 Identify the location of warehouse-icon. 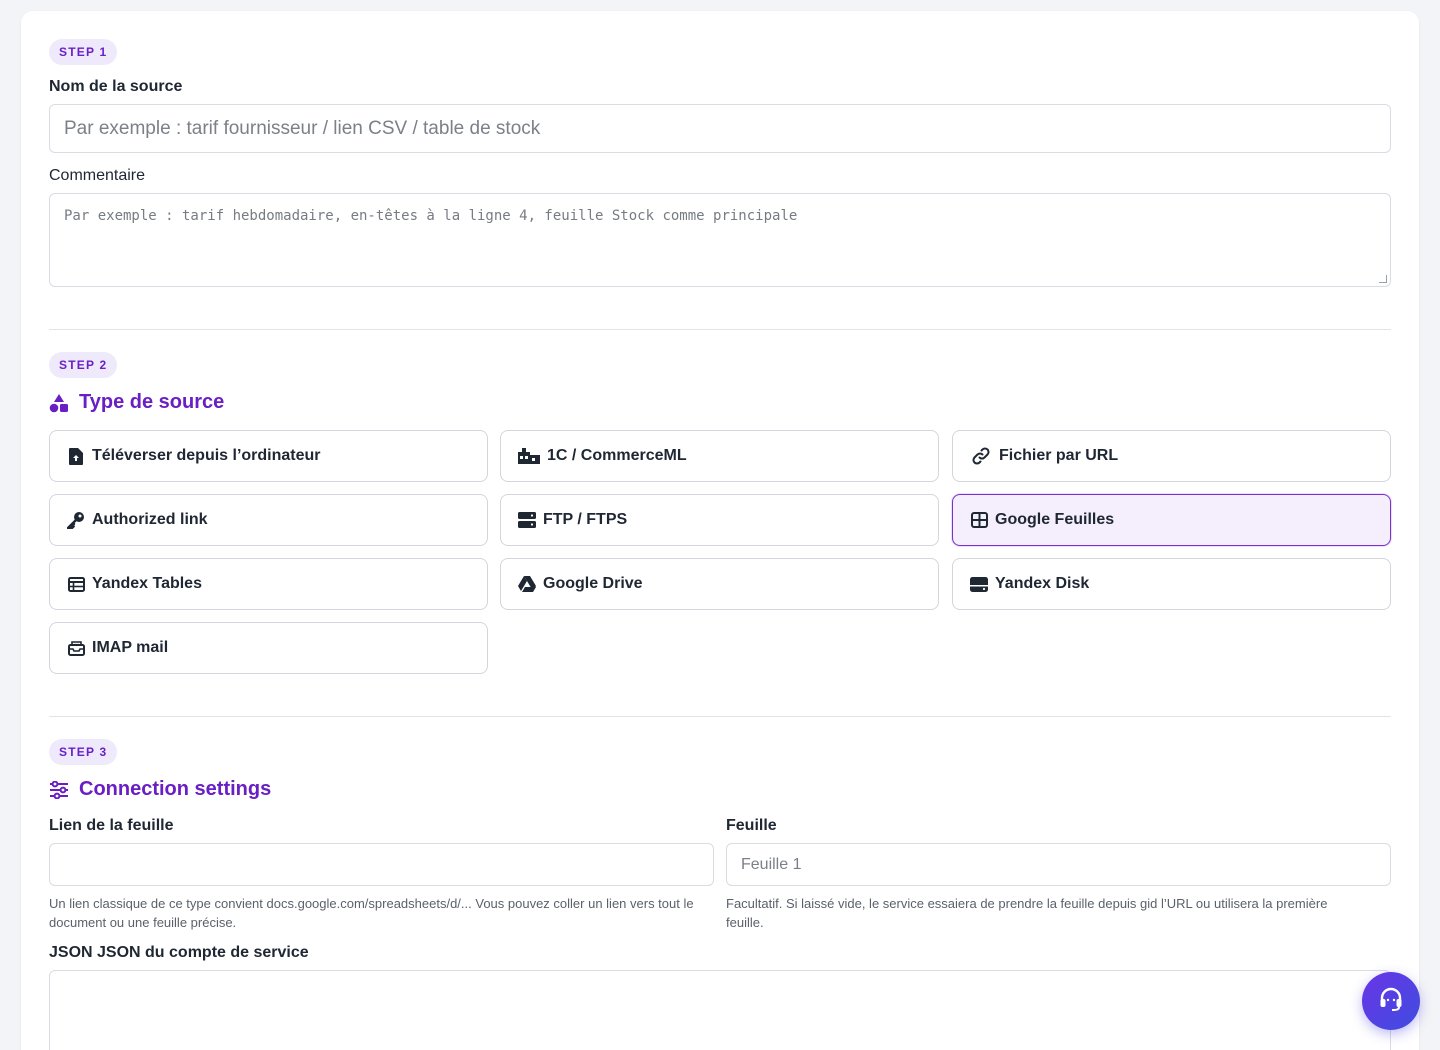
(529, 456).